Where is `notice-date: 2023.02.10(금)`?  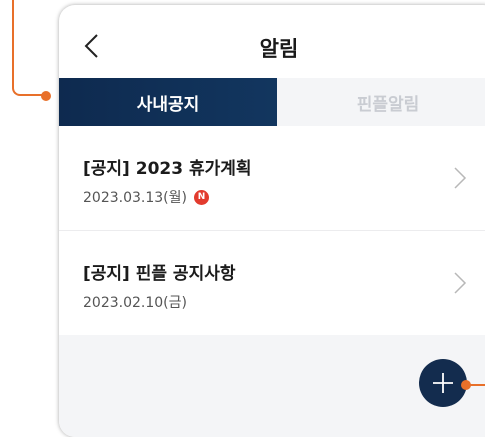 notice-date: 2023.02.10(금) is located at coordinates (135, 303).